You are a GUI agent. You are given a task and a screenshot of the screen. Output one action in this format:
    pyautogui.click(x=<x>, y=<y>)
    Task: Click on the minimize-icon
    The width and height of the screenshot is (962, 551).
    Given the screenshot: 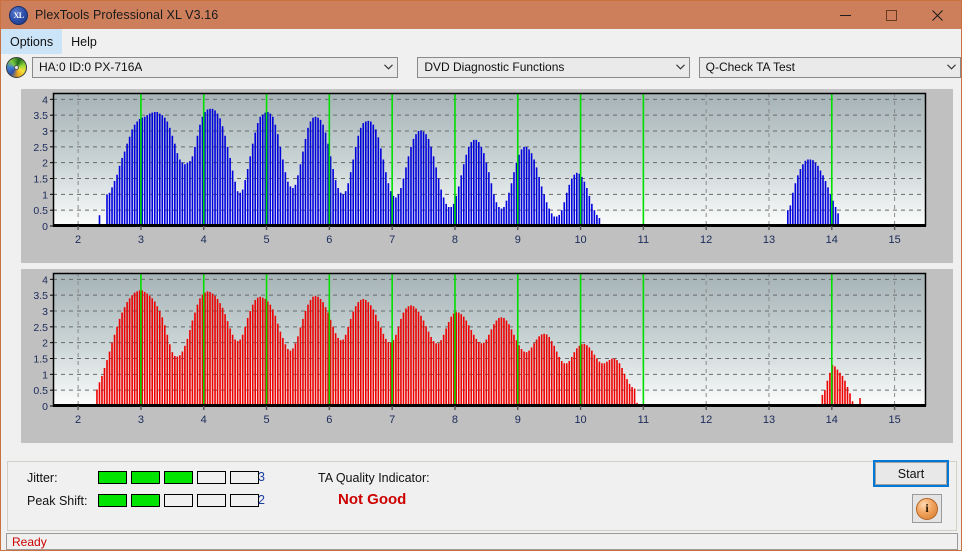 What is the action you would take?
    pyautogui.click(x=845, y=15)
    